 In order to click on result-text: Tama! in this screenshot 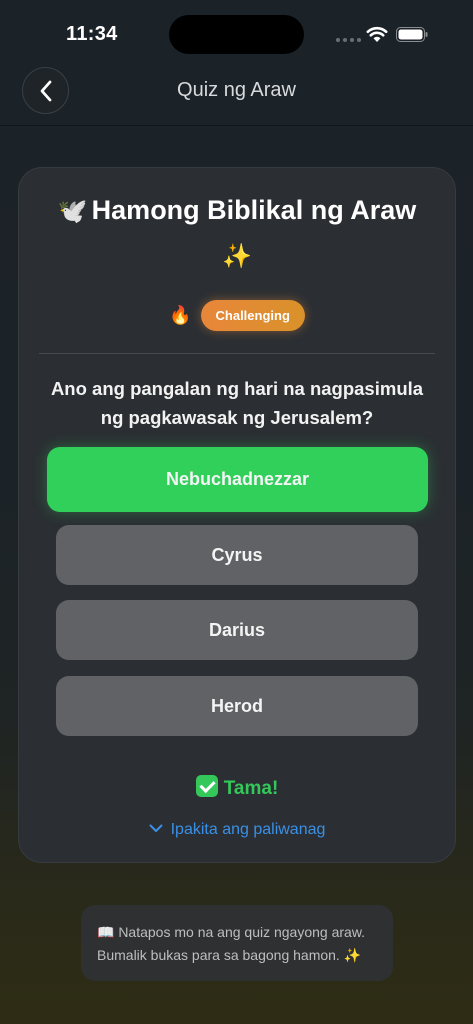, I will do `click(251, 788)`.